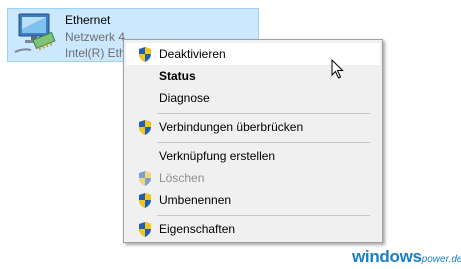 The image size is (461, 269). I want to click on menu-item-eigenschaften: Eigenschaften, so click(253, 229).